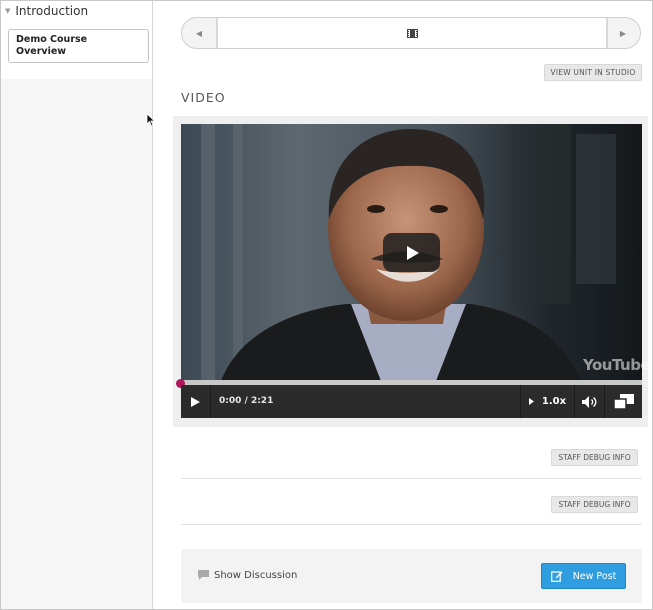 The width and height of the screenshot is (653, 610). Describe the element at coordinates (203, 575) in the screenshot. I see `speech-bubble-icon` at that location.